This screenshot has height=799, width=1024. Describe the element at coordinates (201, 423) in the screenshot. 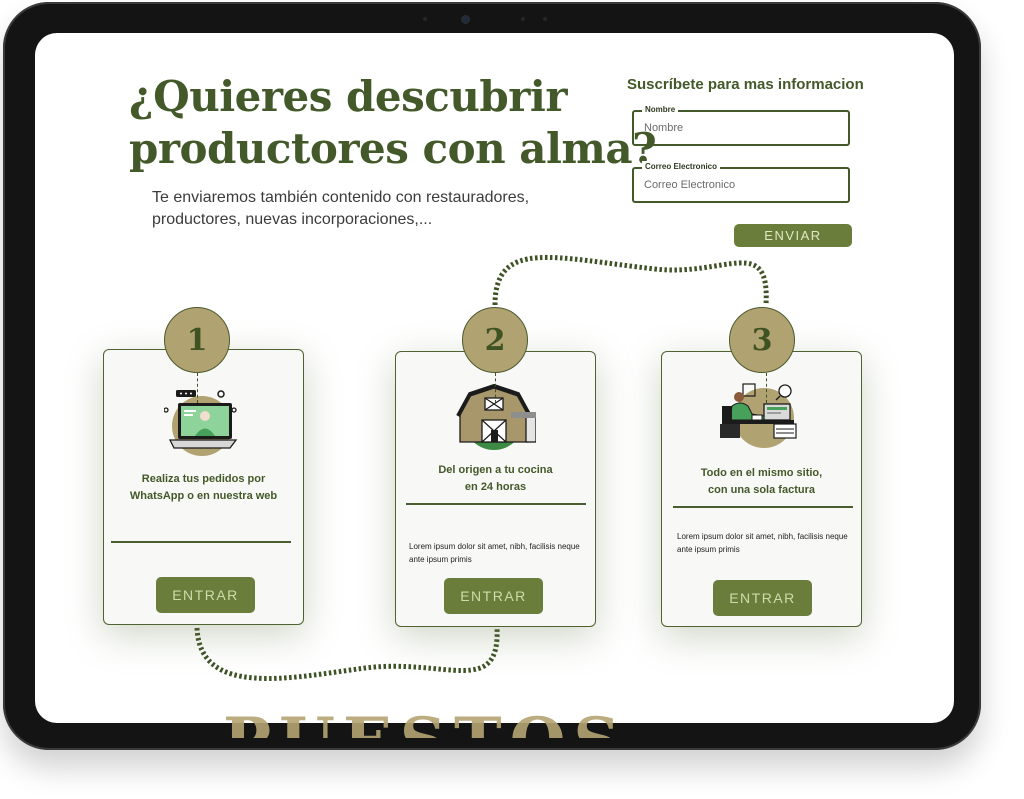

I see `laptop-video-call-icon` at that location.